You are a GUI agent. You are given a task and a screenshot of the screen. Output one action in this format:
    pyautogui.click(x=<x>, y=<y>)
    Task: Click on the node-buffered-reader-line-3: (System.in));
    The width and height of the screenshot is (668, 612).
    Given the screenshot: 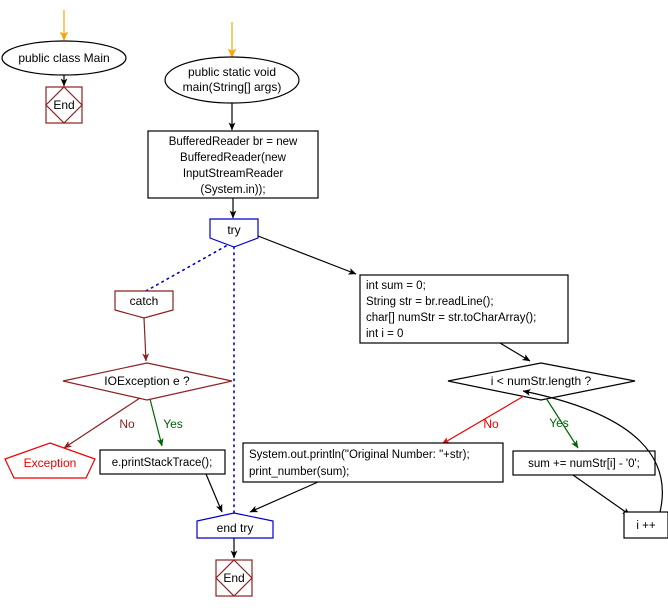 What is the action you would take?
    pyautogui.click(x=232, y=190)
    